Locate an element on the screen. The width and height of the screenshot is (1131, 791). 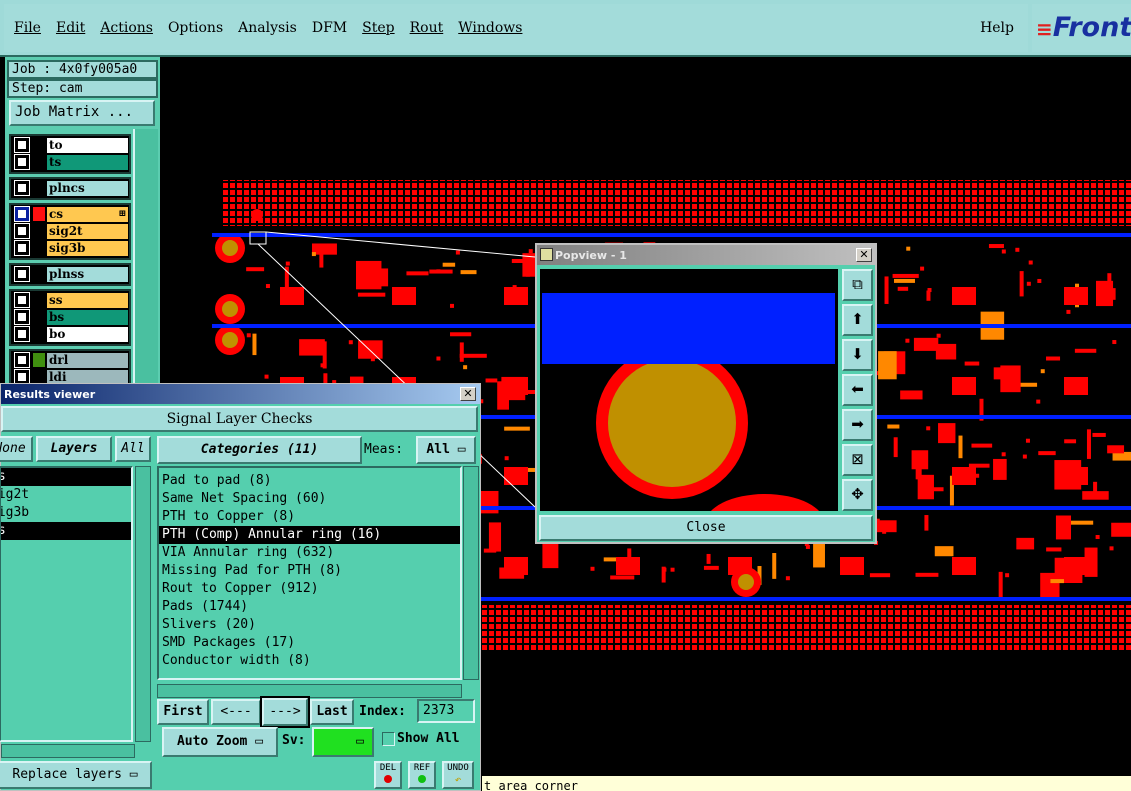
layer-name: plnss is located at coordinates (87, 274).